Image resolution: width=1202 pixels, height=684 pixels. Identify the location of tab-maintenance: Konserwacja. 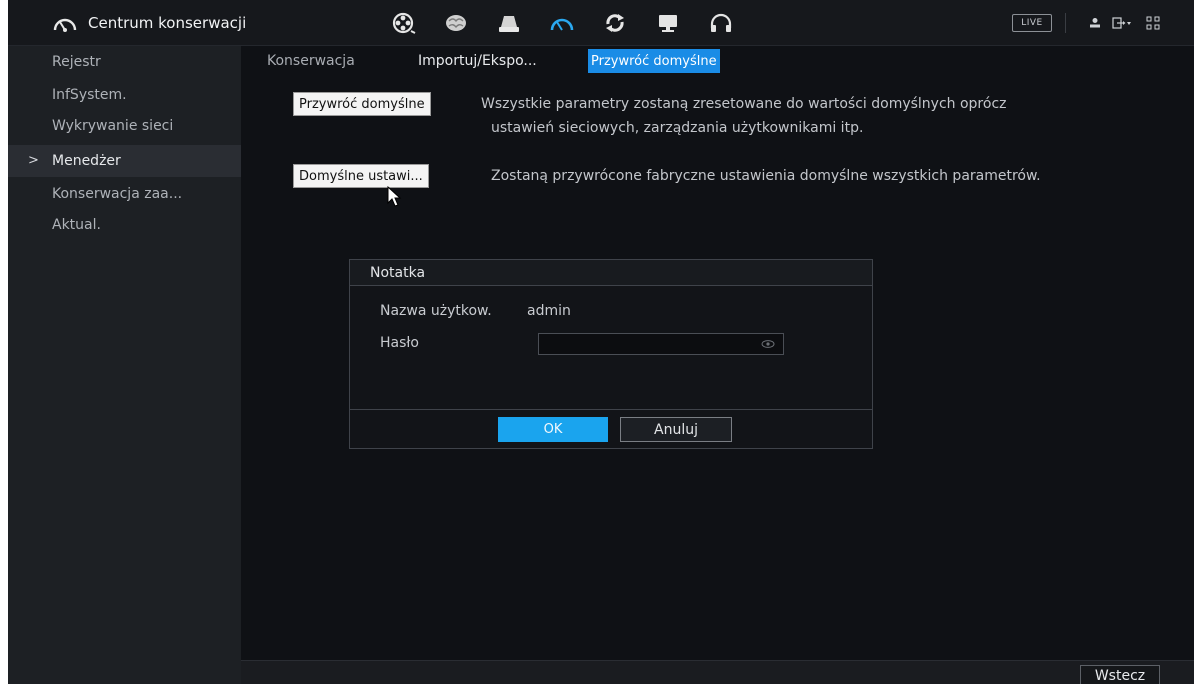
(311, 61).